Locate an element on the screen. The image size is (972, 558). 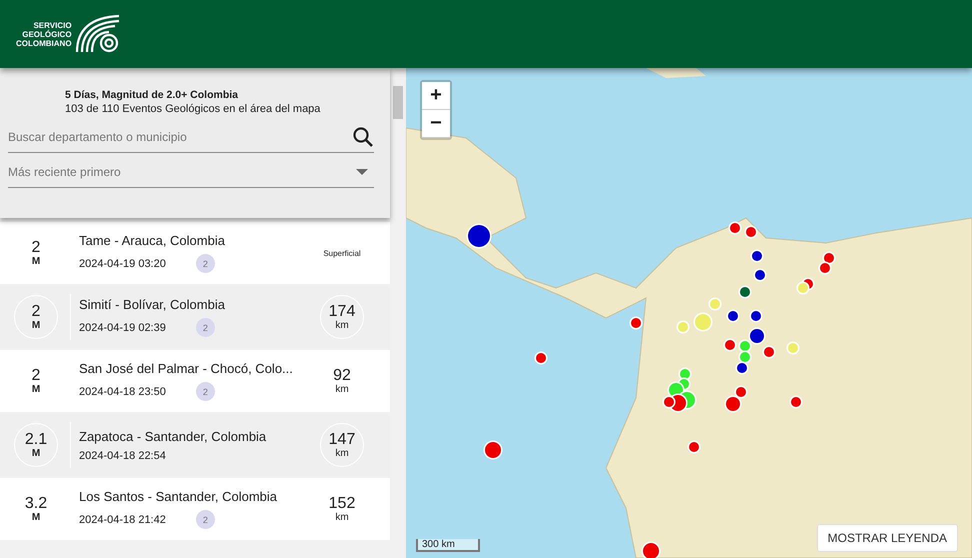
event-datetime: 2024-04-19 03:20 is located at coordinates (122, 264).